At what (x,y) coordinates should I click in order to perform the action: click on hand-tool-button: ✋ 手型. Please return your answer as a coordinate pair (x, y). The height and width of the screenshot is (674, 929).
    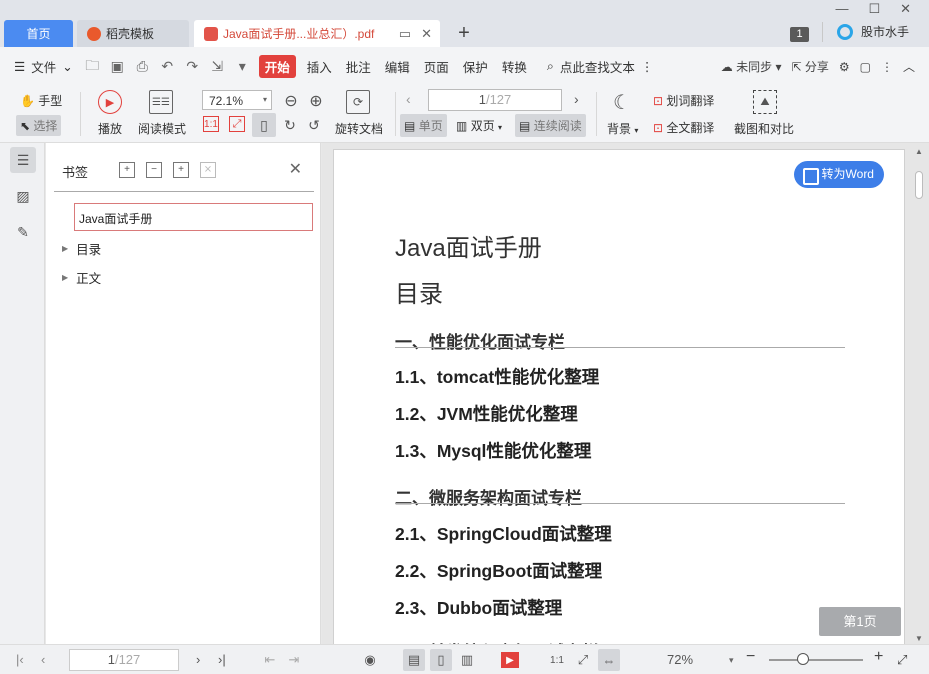
    Looking at the image, I should click on (41, 100).